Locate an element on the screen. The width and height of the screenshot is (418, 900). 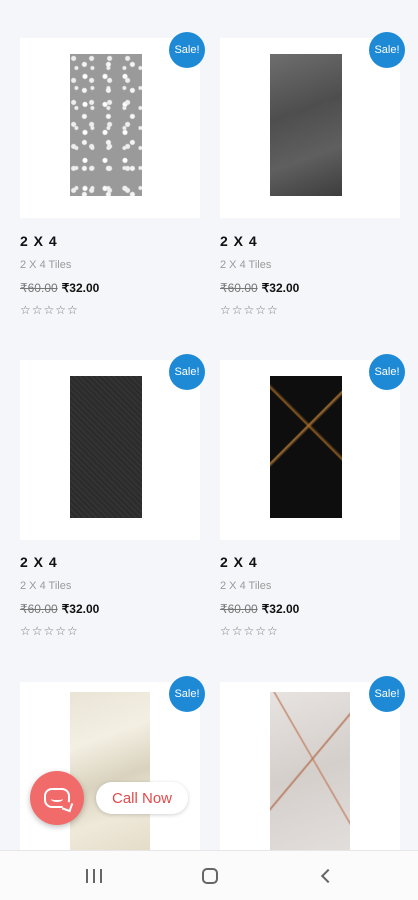
system-nav-bar is located at coordinates (209, 875).